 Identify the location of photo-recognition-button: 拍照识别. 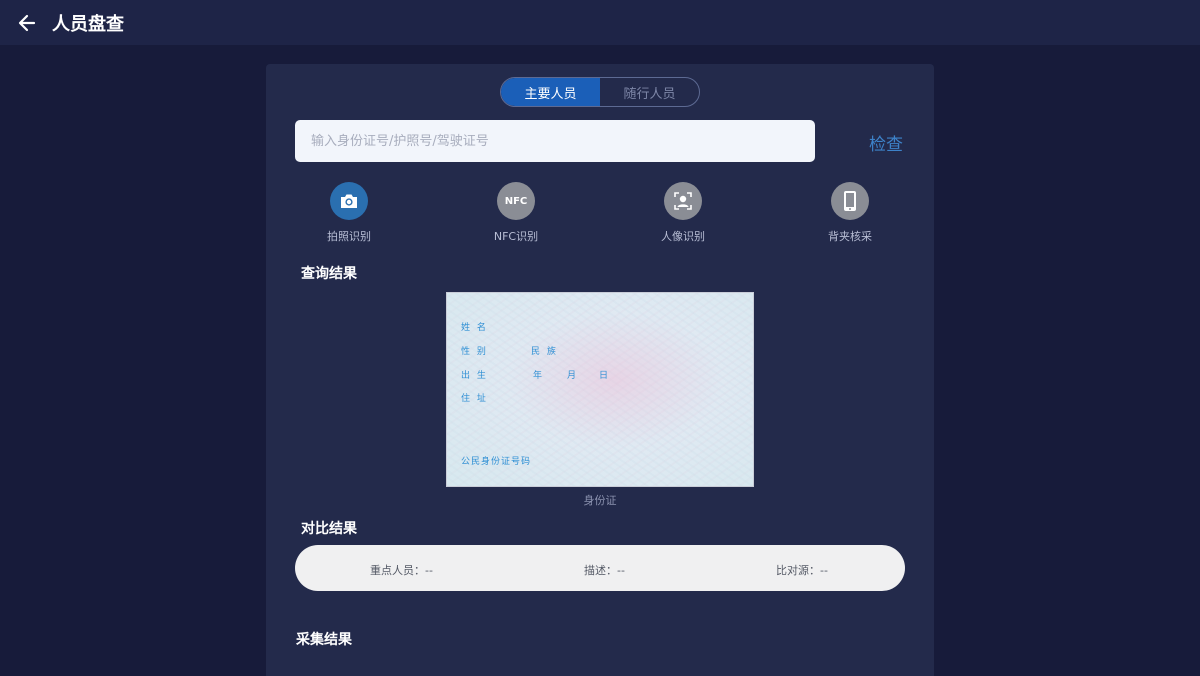
(349, 213).